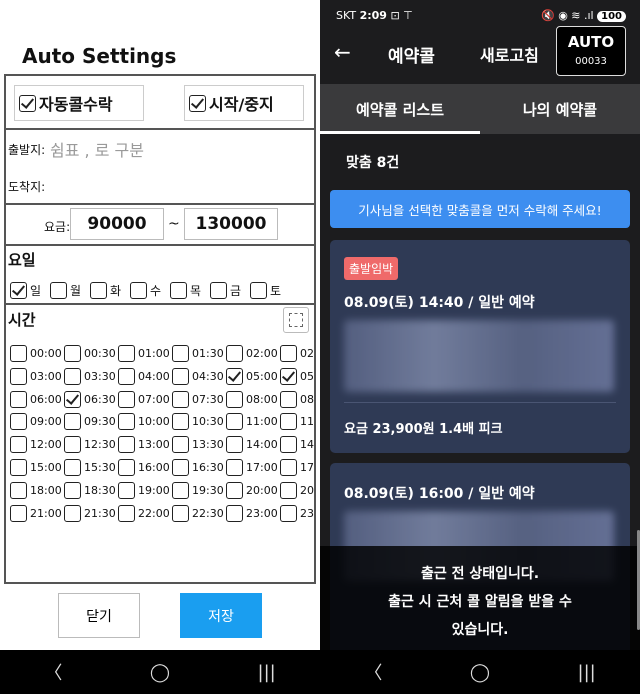 Image resolution: width=640 pixels, height=694 pixels. I want to click on time-option: 22:00, so click(144, 513).